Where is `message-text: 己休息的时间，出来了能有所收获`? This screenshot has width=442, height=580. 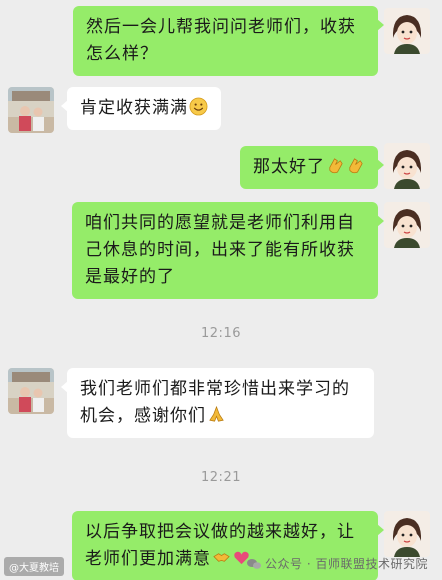
message-text: 己休息的时间，出来了能有所收获 is located at coordinates (220, 250).